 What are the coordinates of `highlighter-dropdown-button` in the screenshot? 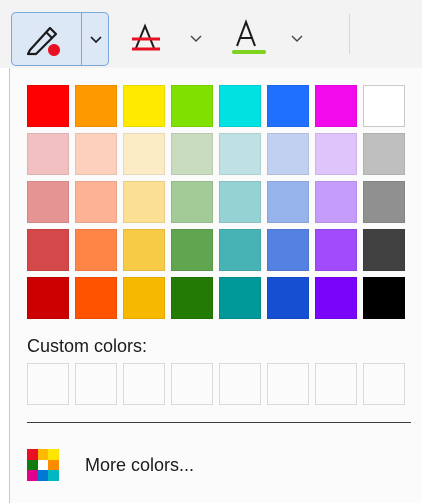 It's located at (95, 39).